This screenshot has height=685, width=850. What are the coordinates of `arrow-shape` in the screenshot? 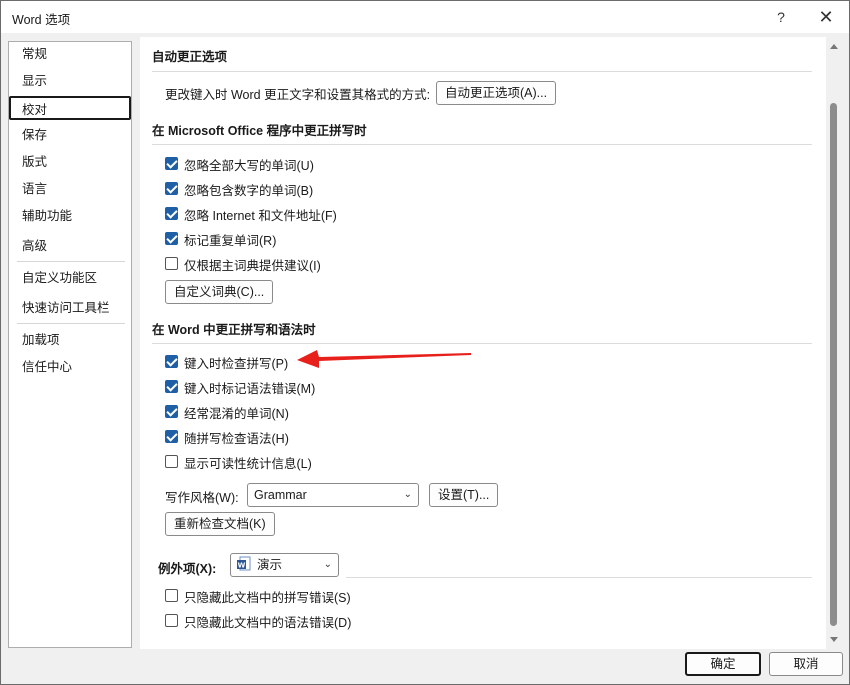 It's located at (384, 359).